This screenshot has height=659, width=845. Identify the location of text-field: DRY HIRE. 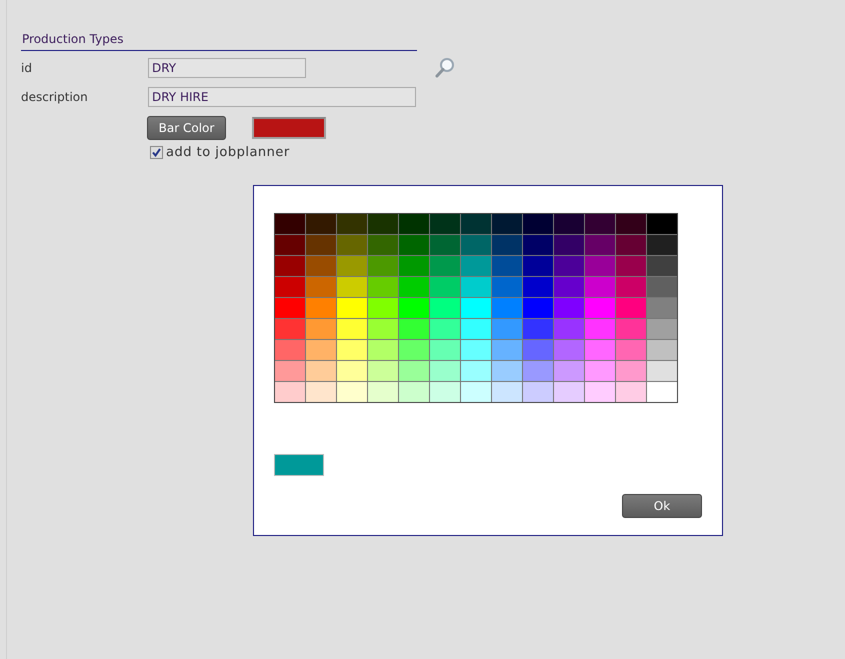
(282, 97).